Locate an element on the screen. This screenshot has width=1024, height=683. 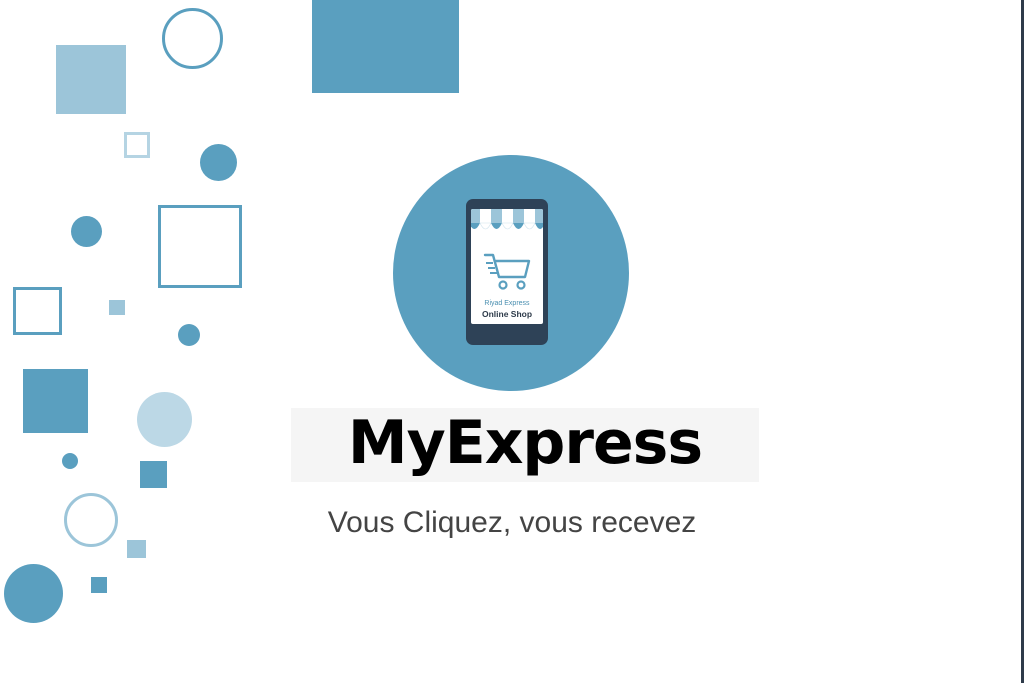
app-title: MyExpress is located at coordinates (525, 443).